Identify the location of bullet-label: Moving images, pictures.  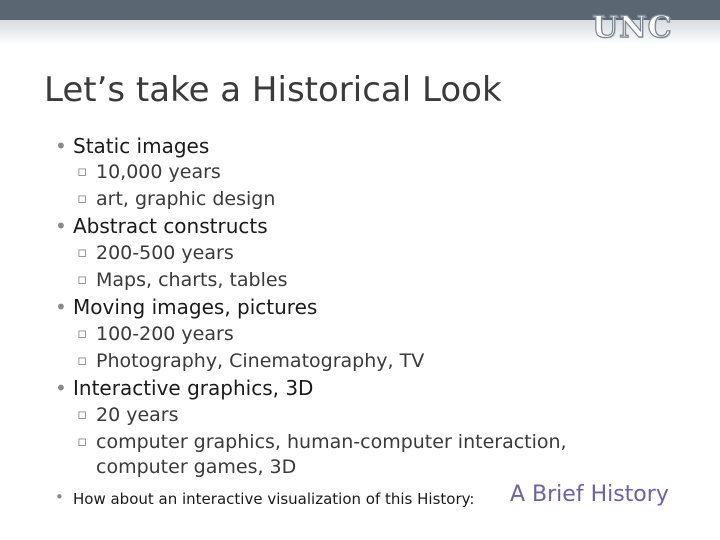
(195, 307).